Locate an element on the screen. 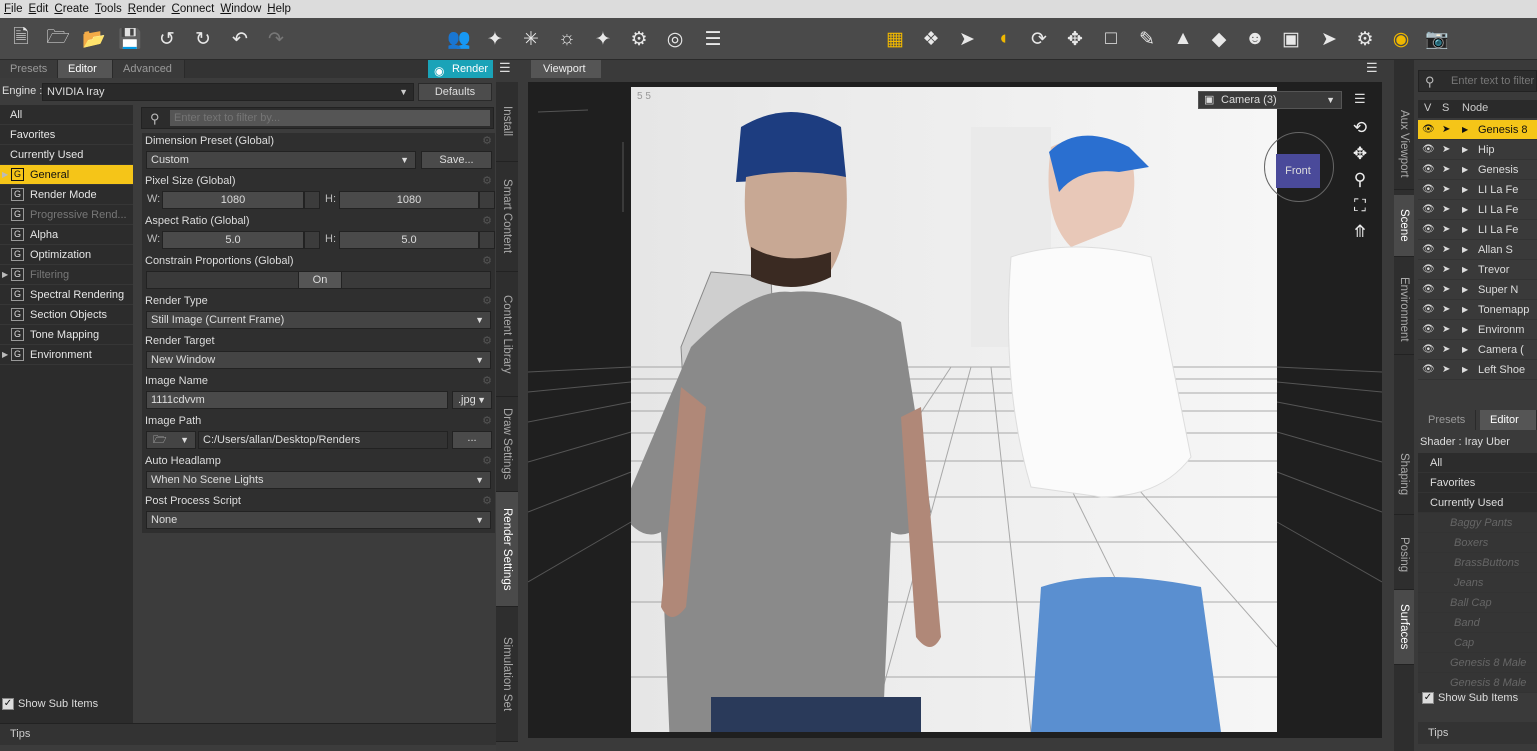 This screenshot has width=1537, height=751. folder-menu-button: 🗁 ▼ is located at coordinates (171, 440).